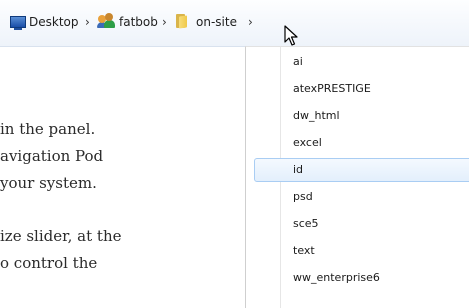  Describe the element at coordinates (361, 224) in the screenshot. I see `menu-item-sce5: sce5` at that location.